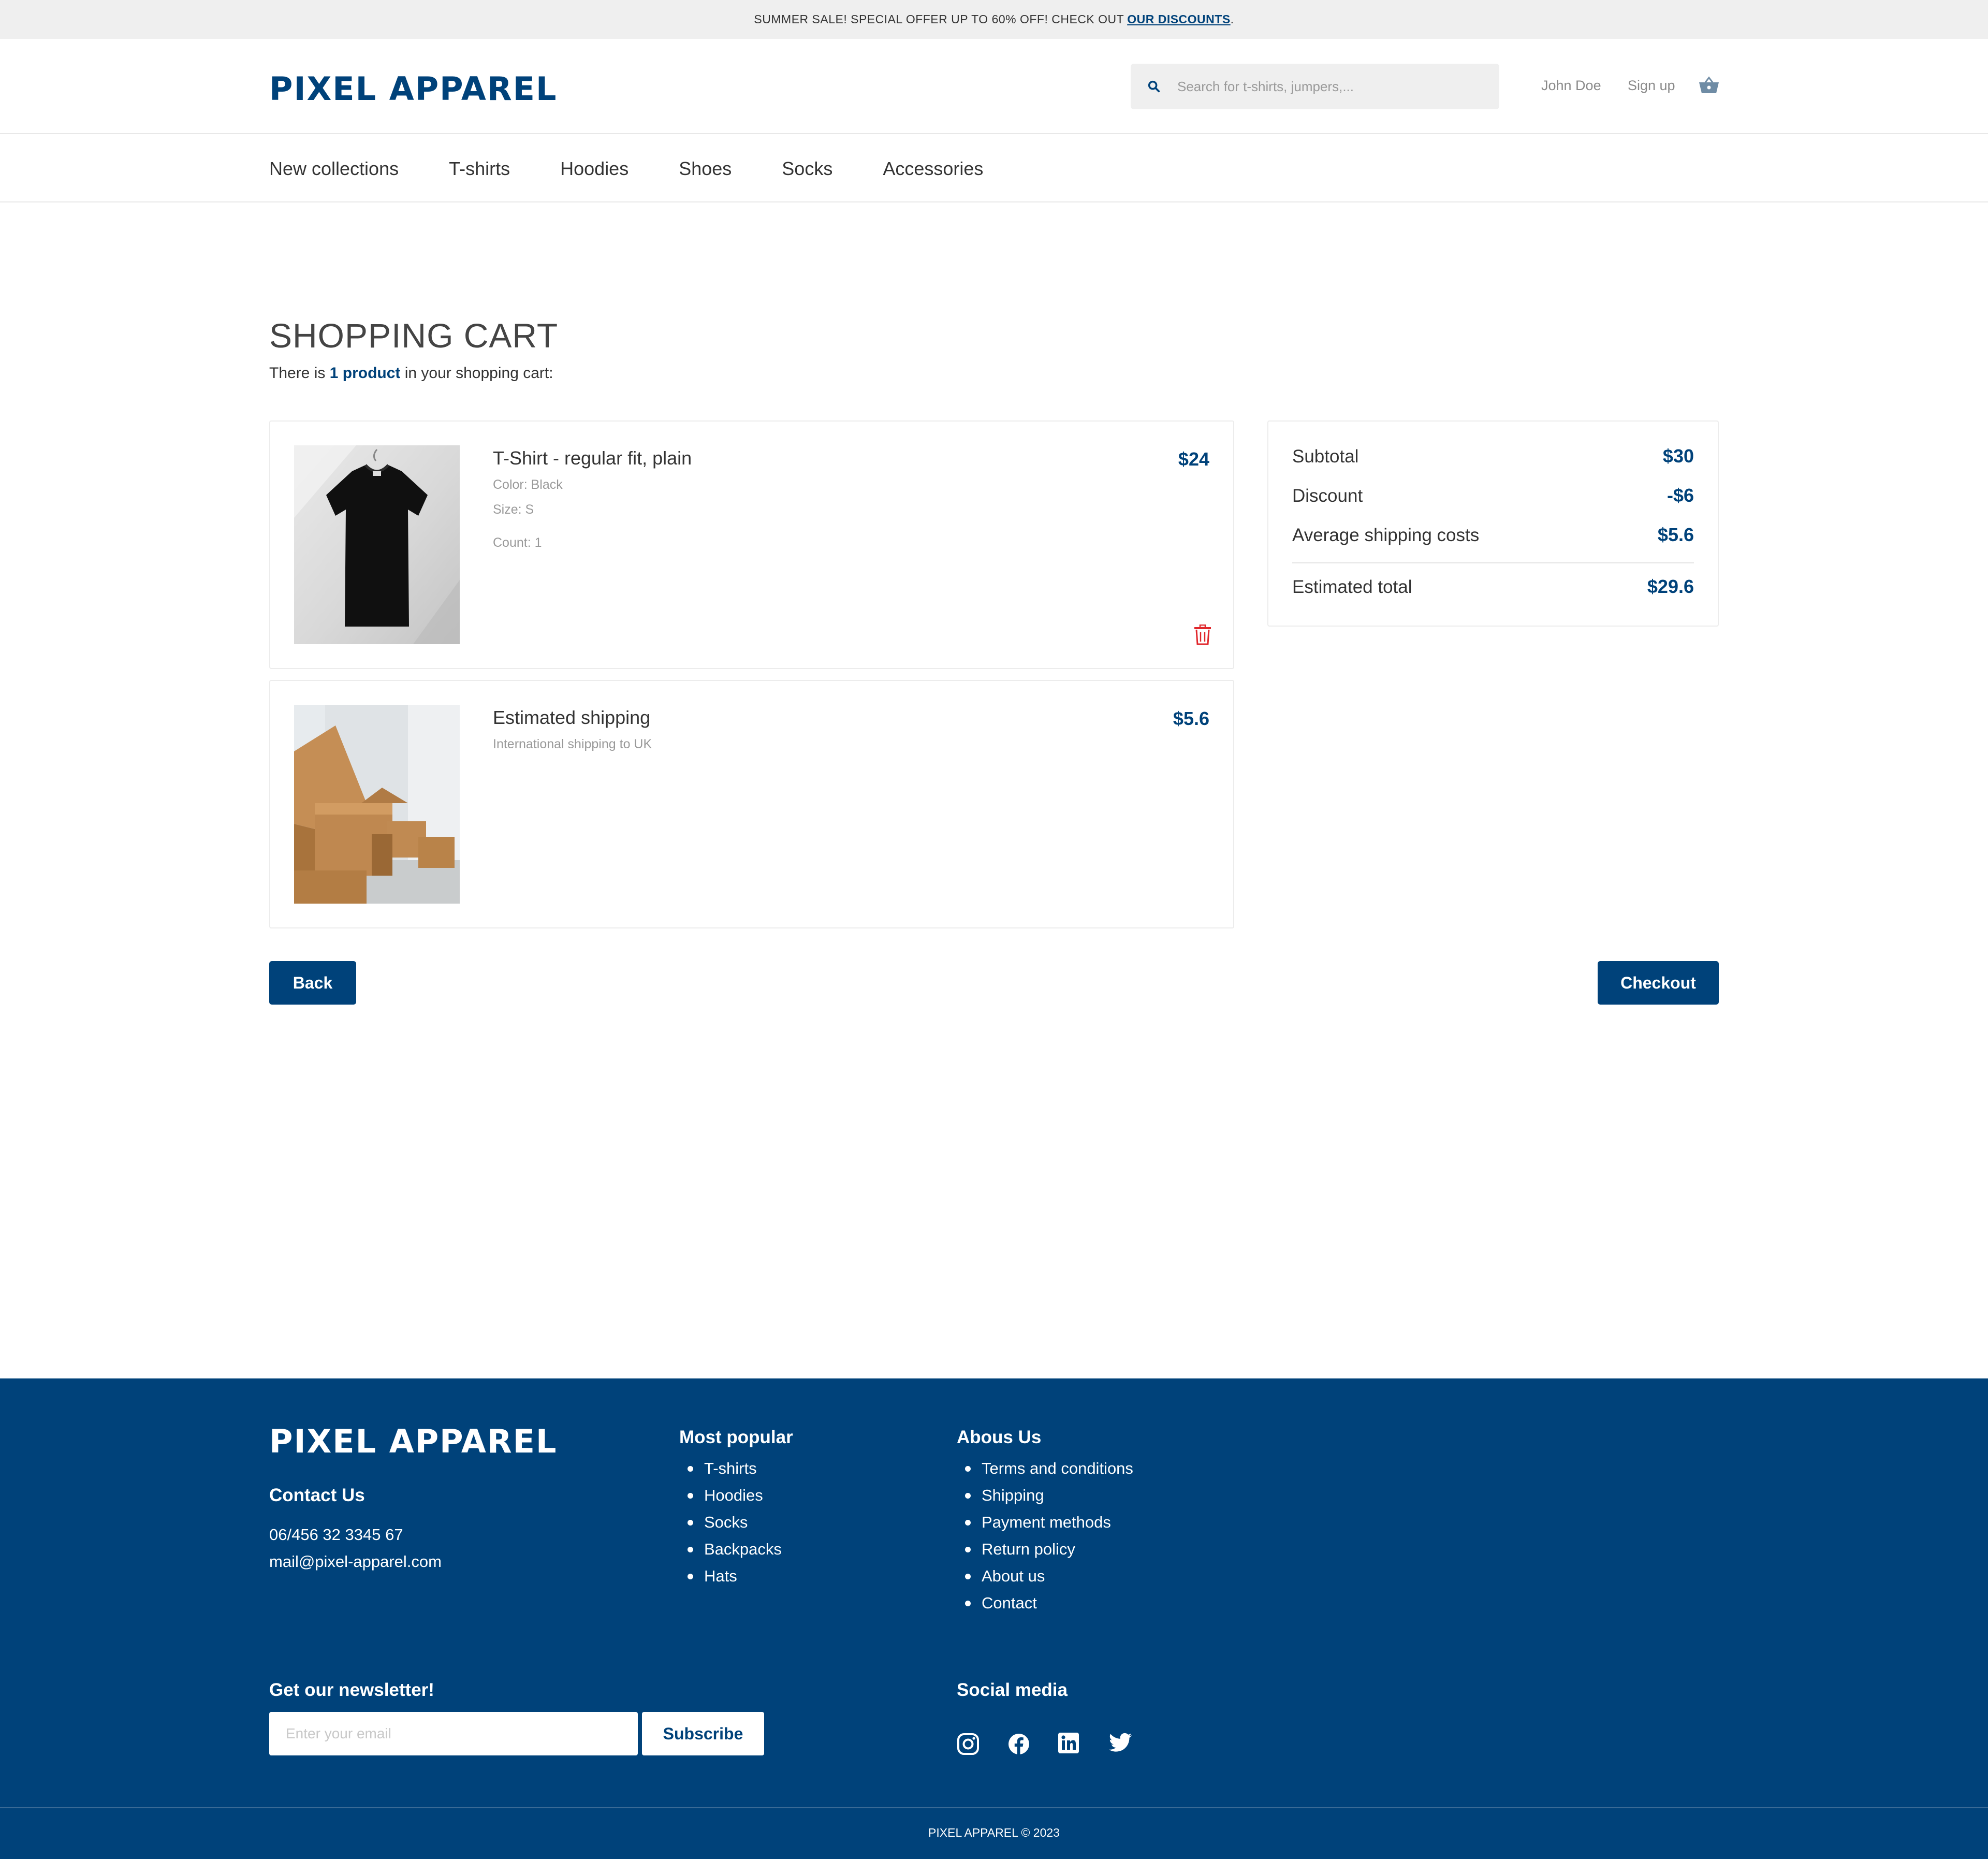  I want to click on contact-phone: 06/456 32 3345 67, so click(336, 1535).